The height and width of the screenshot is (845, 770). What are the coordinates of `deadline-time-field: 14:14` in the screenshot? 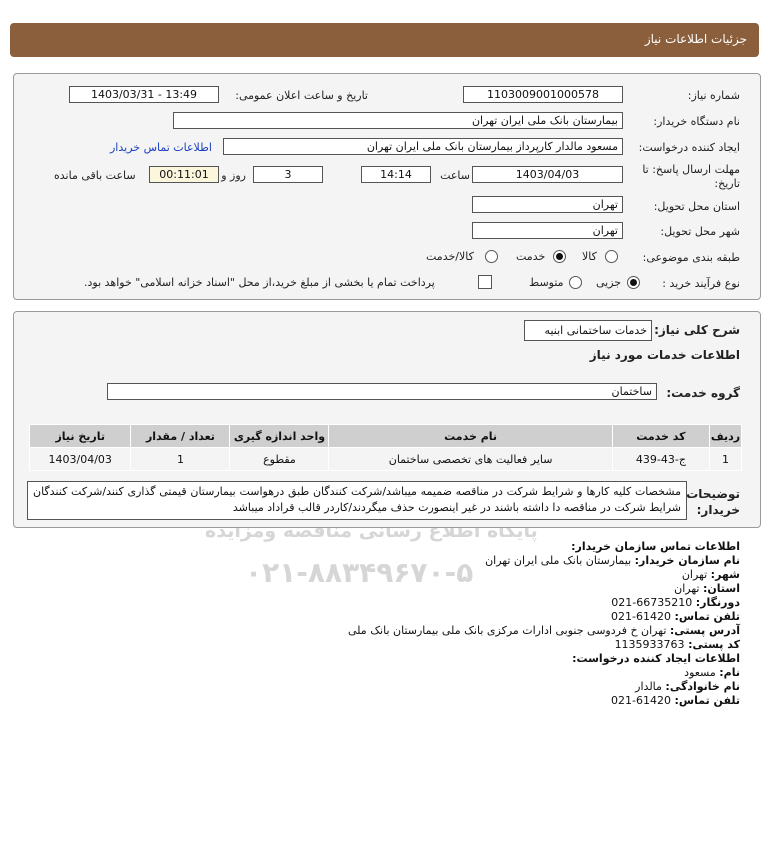 It's located at (396, 174).